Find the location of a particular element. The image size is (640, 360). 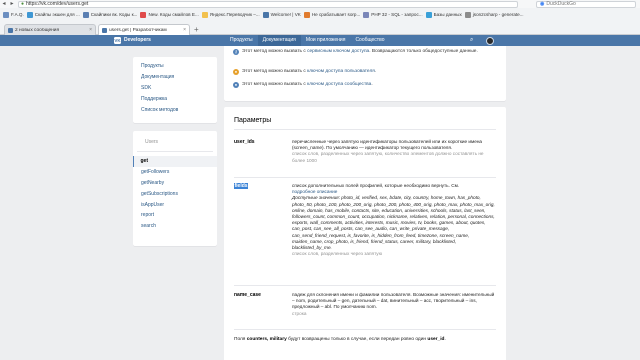

sidebar-item-get: get is located at coordinates (175, 161).